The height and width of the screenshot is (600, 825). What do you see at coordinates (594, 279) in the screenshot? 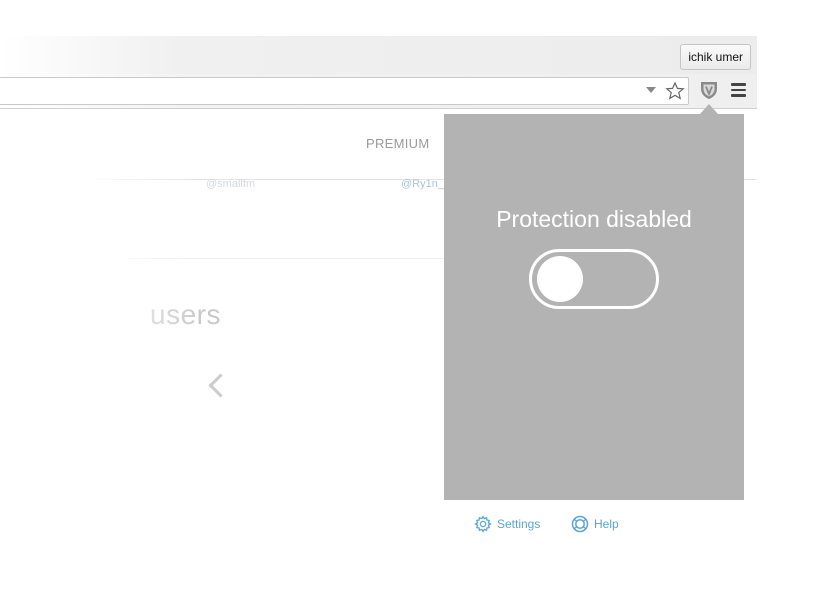
I see `protection-toggle` at bounding box center [594, 279].